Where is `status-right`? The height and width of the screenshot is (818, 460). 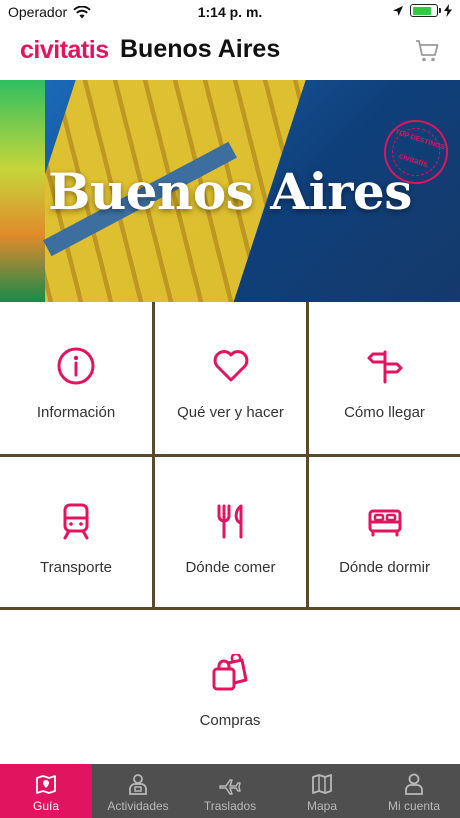 status-right is located at coordinates (422, 10).